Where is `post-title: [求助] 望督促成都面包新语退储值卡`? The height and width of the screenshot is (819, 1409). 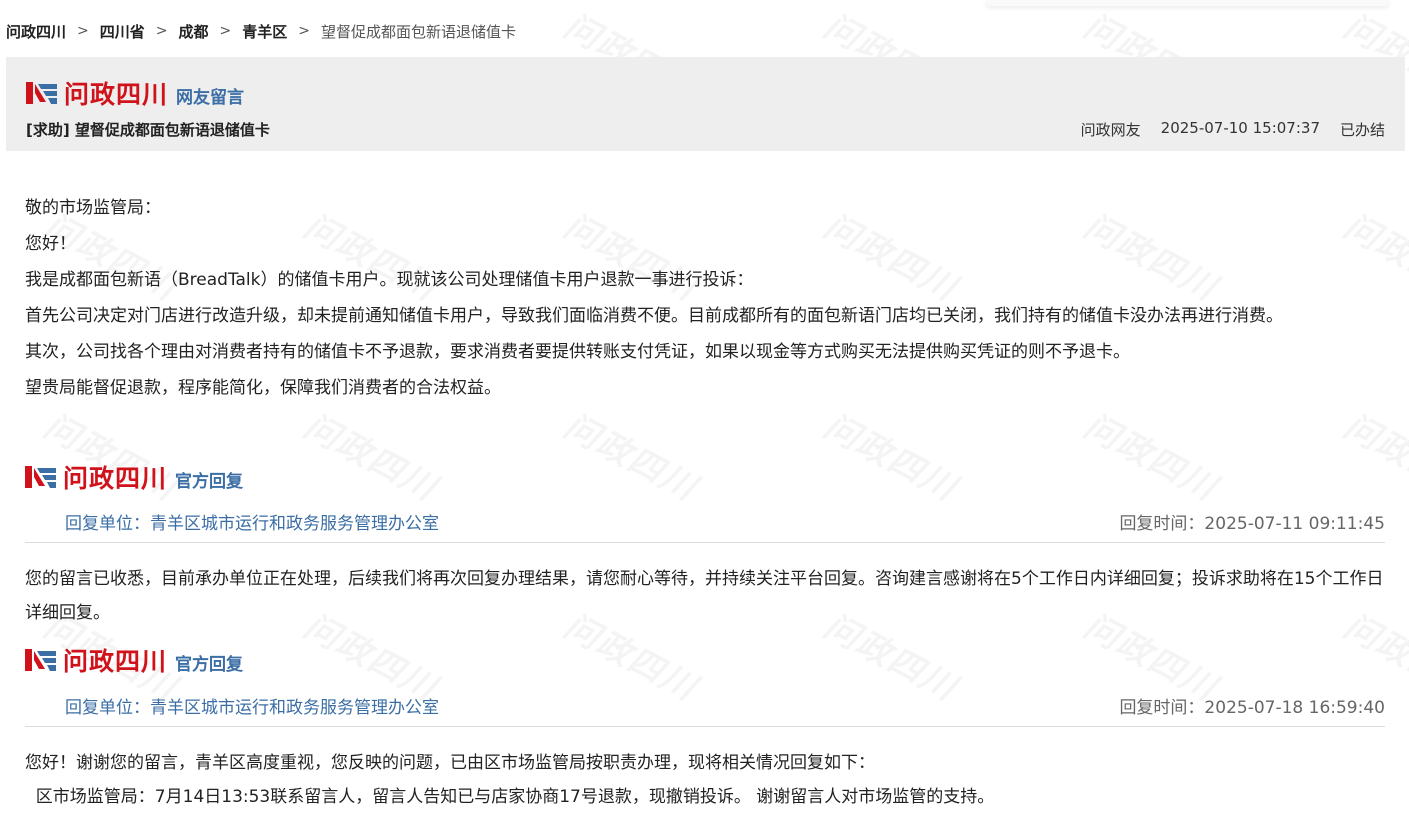
post-title: [求助] 望督促成都面包新语退储值卡 is located at coordinates (148, 130).